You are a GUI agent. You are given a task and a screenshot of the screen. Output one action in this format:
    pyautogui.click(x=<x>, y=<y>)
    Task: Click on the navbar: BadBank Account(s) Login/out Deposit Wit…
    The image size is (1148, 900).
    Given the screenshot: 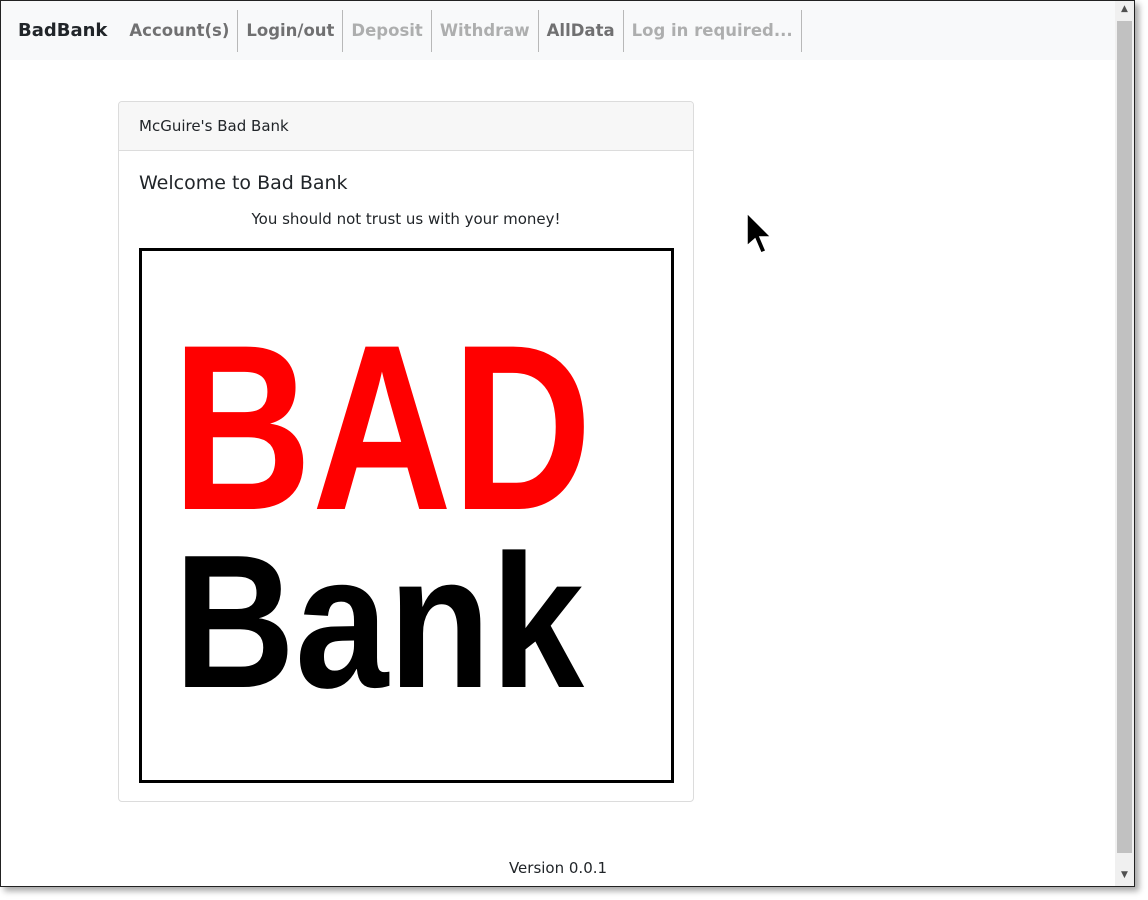 What is the action you would take?
    pyautogui.click(x=558, y=30)
    